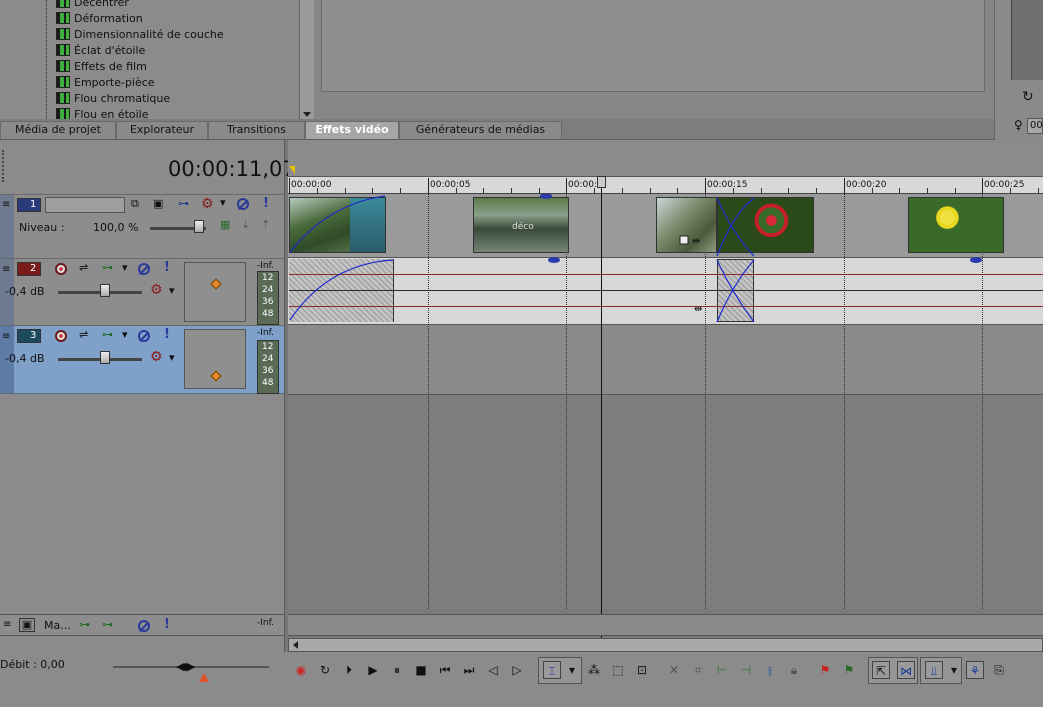 The image size is (1043, 707). Describe the element at coordinates (352, 130) in the screenshot. I see `tab-video-effects: Effets vidéo` at that location.